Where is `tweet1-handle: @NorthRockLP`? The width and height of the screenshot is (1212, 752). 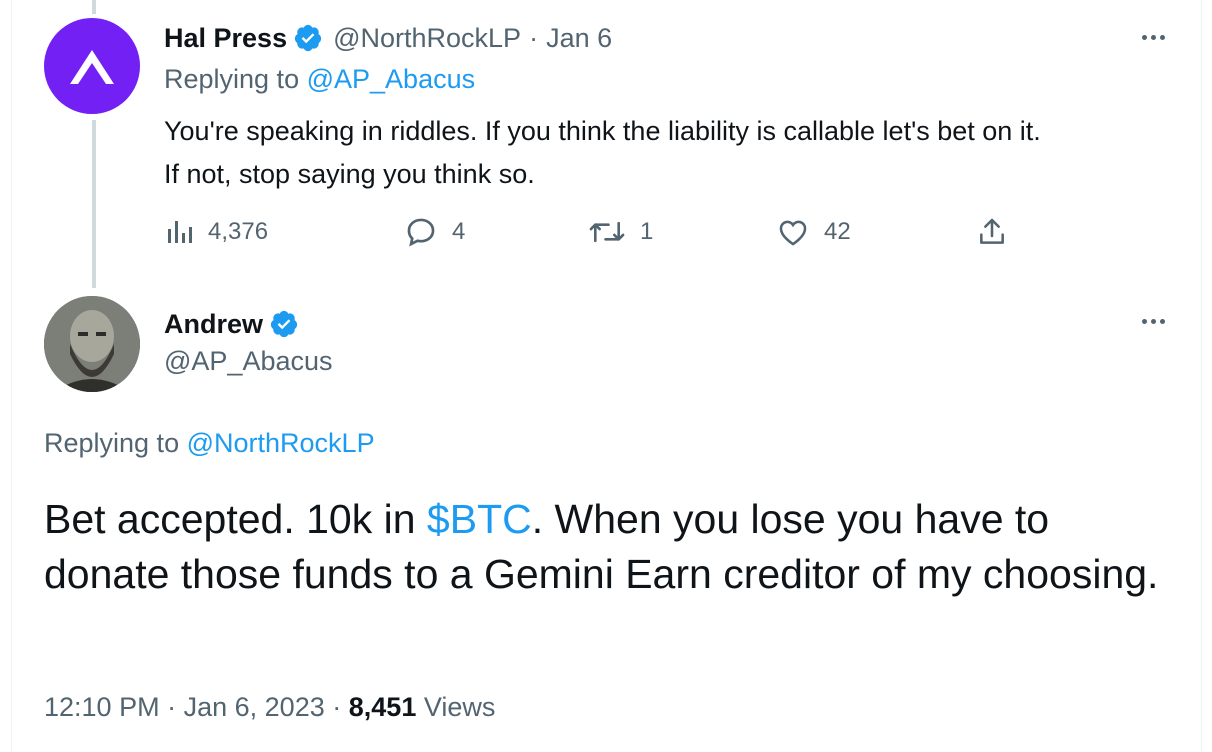
tweet1-handle: @NorthRockLP is located at coordinates (427, 38).